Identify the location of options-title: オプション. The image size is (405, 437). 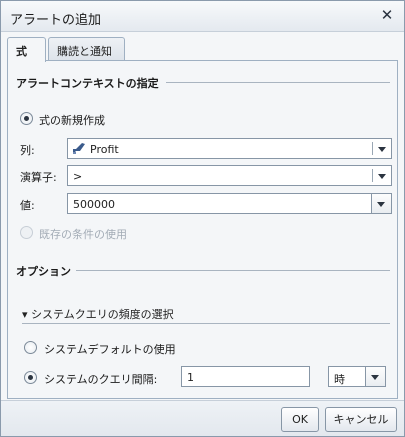
(43, 271).